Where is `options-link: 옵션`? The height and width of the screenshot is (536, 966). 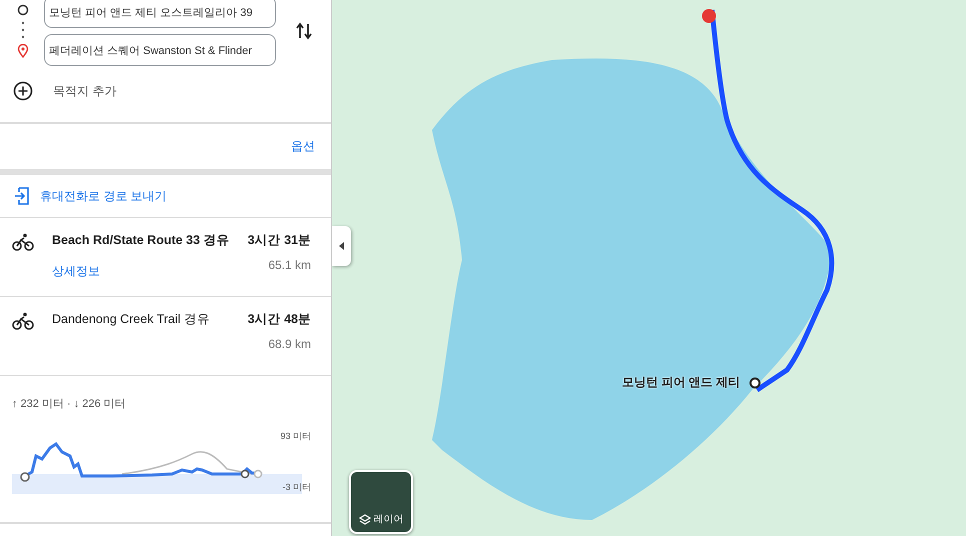
options-link: 옵션 is located at coordinates (303, 146).